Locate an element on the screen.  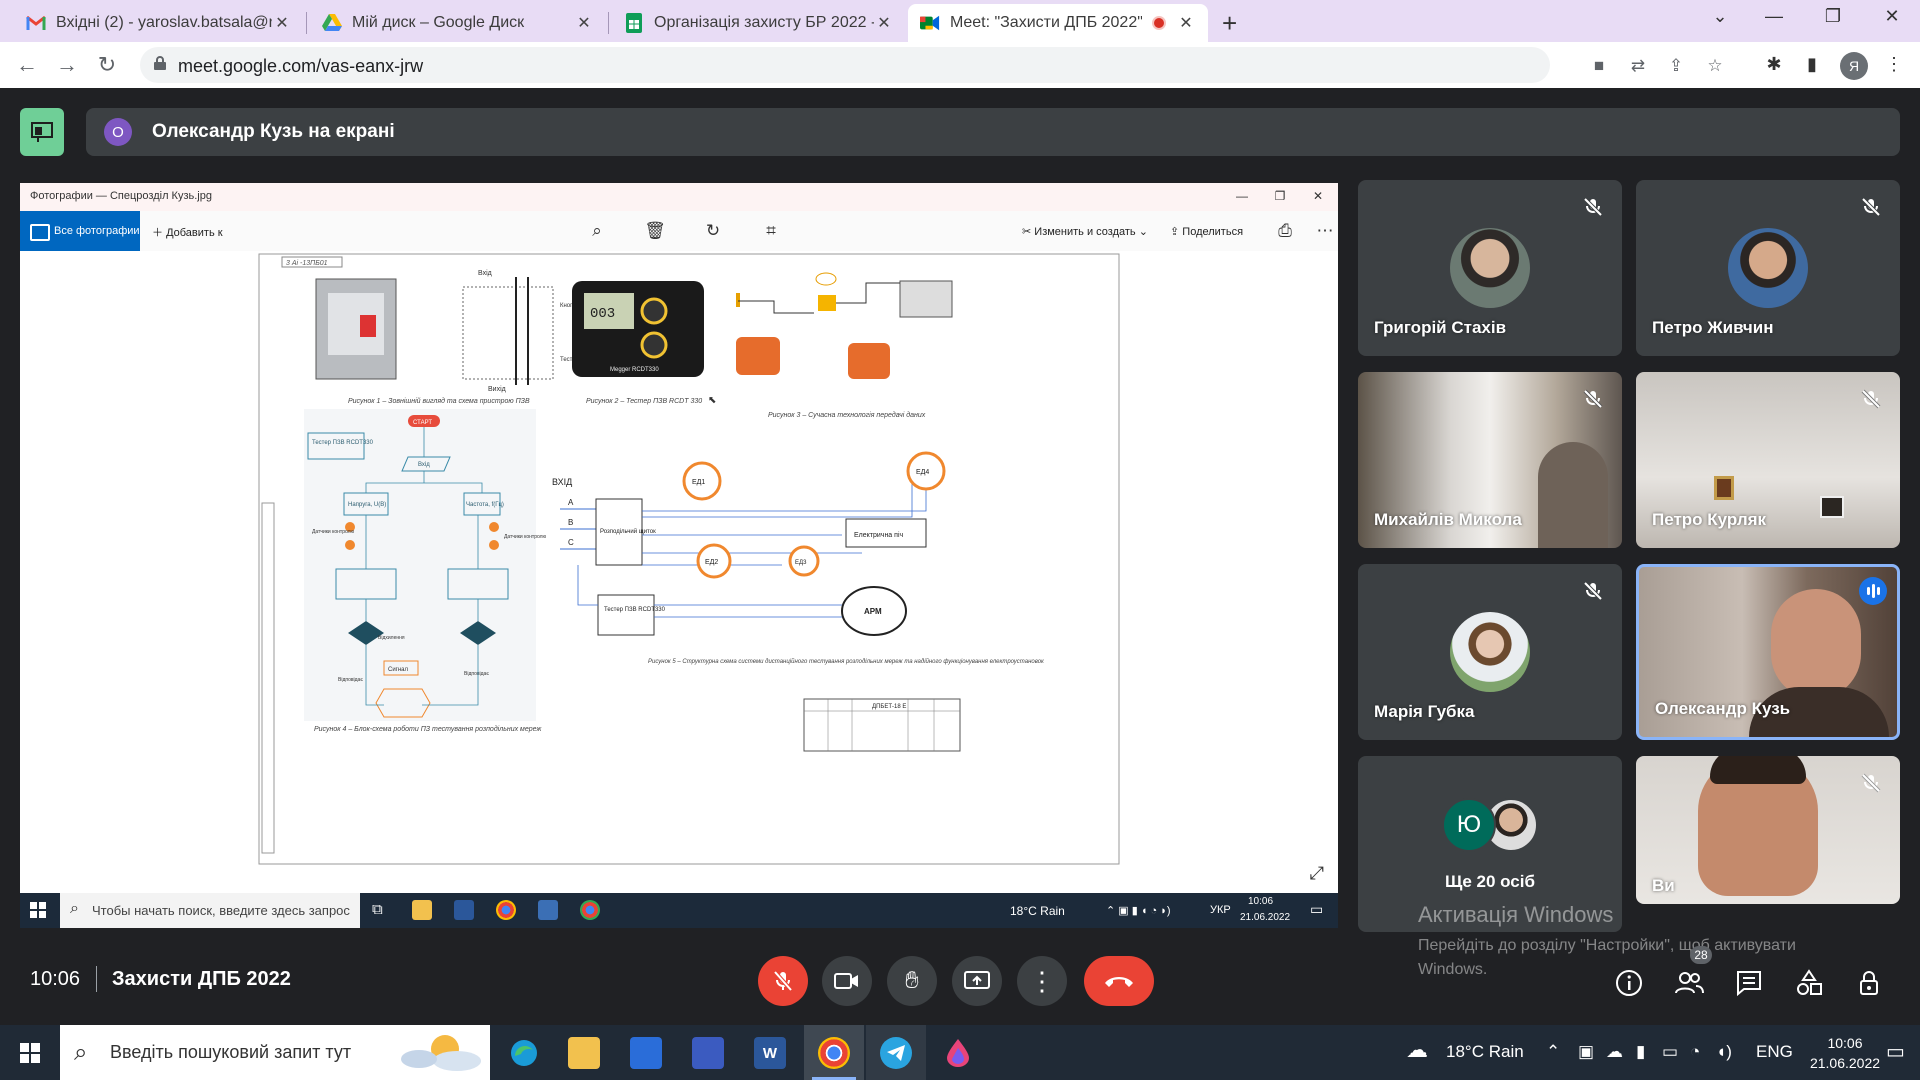
recording-icon is located at coordinates (1159, 23).